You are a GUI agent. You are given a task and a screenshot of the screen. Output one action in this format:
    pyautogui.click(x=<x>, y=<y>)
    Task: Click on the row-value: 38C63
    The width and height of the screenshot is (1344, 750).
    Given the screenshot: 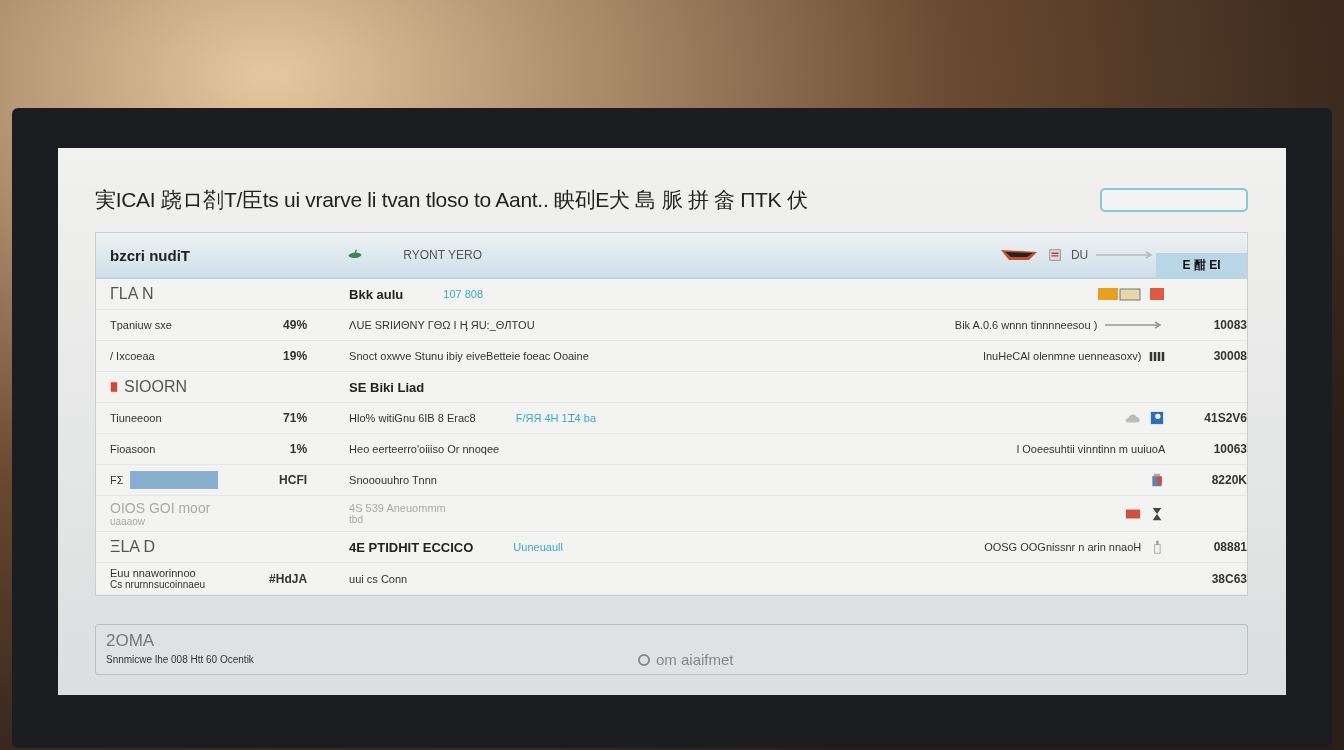 What is the action you would take?
    pyautogui.click(x=1228, y=578)
    